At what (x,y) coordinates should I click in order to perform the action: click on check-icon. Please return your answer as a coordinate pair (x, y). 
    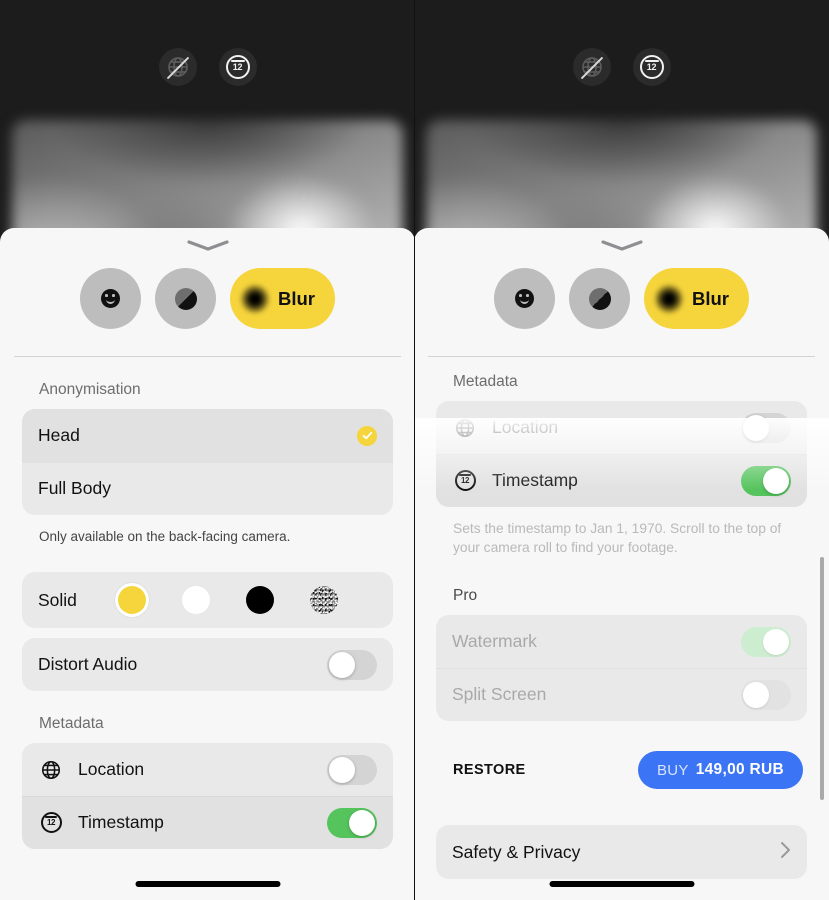
    Looking at the image, I should click on (367, 435).